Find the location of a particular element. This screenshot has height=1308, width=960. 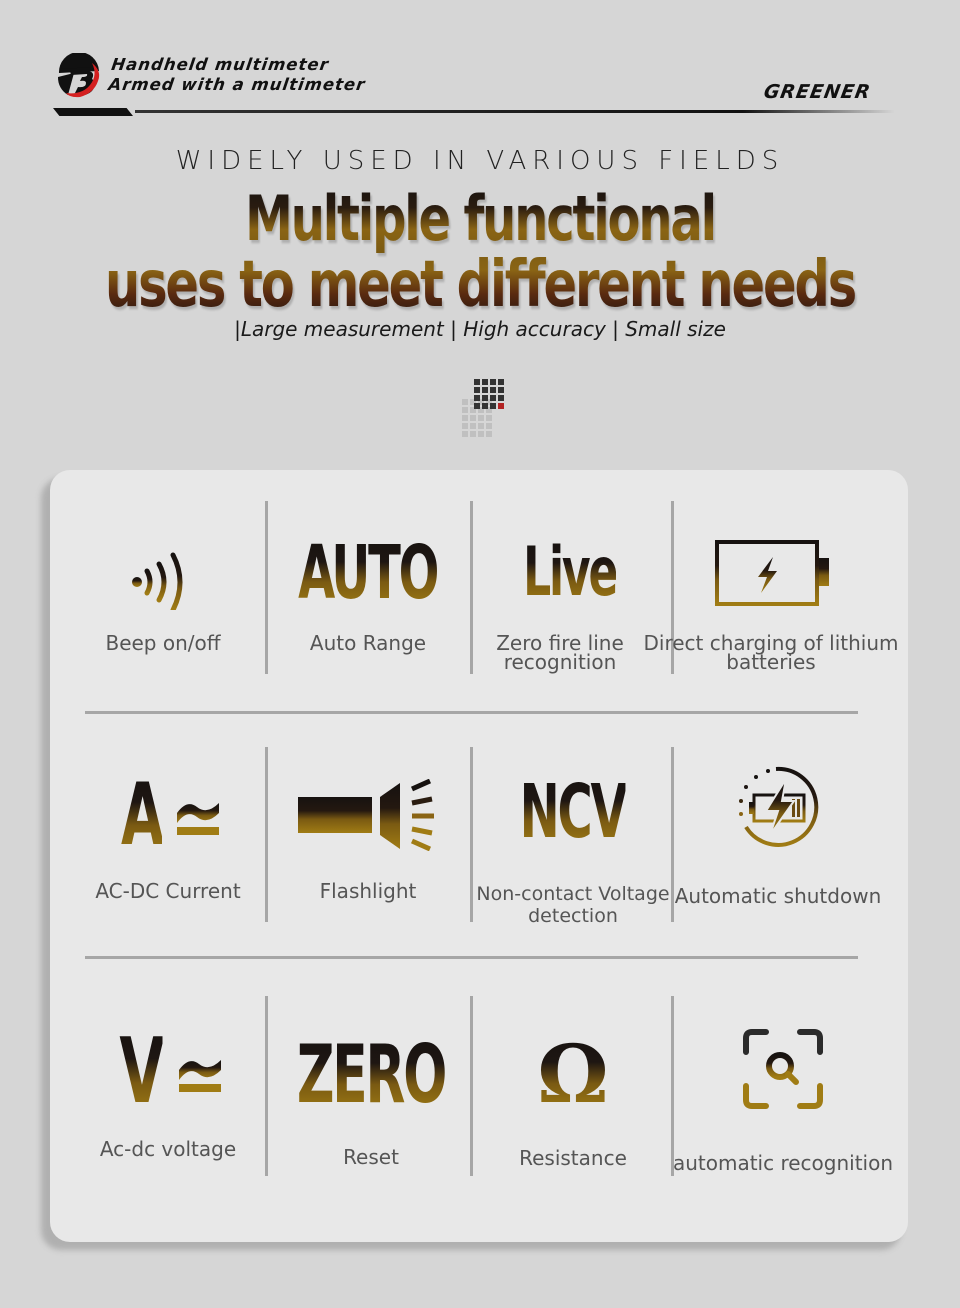

auto-shutdown-icon is located at coordinates (778, 807).